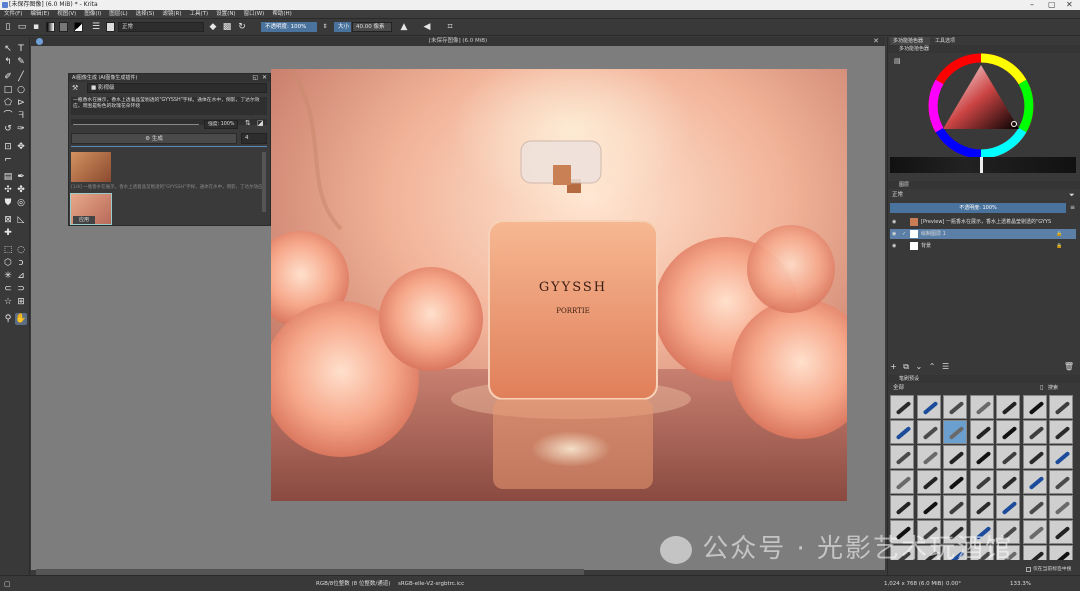 The height and width of the screenshot is (591, 1080). What do you see at coordinates (8, 190) in the screenshot?
I see `colorize-mask-tool-icon: ✣` at bounding box center [8, 190].